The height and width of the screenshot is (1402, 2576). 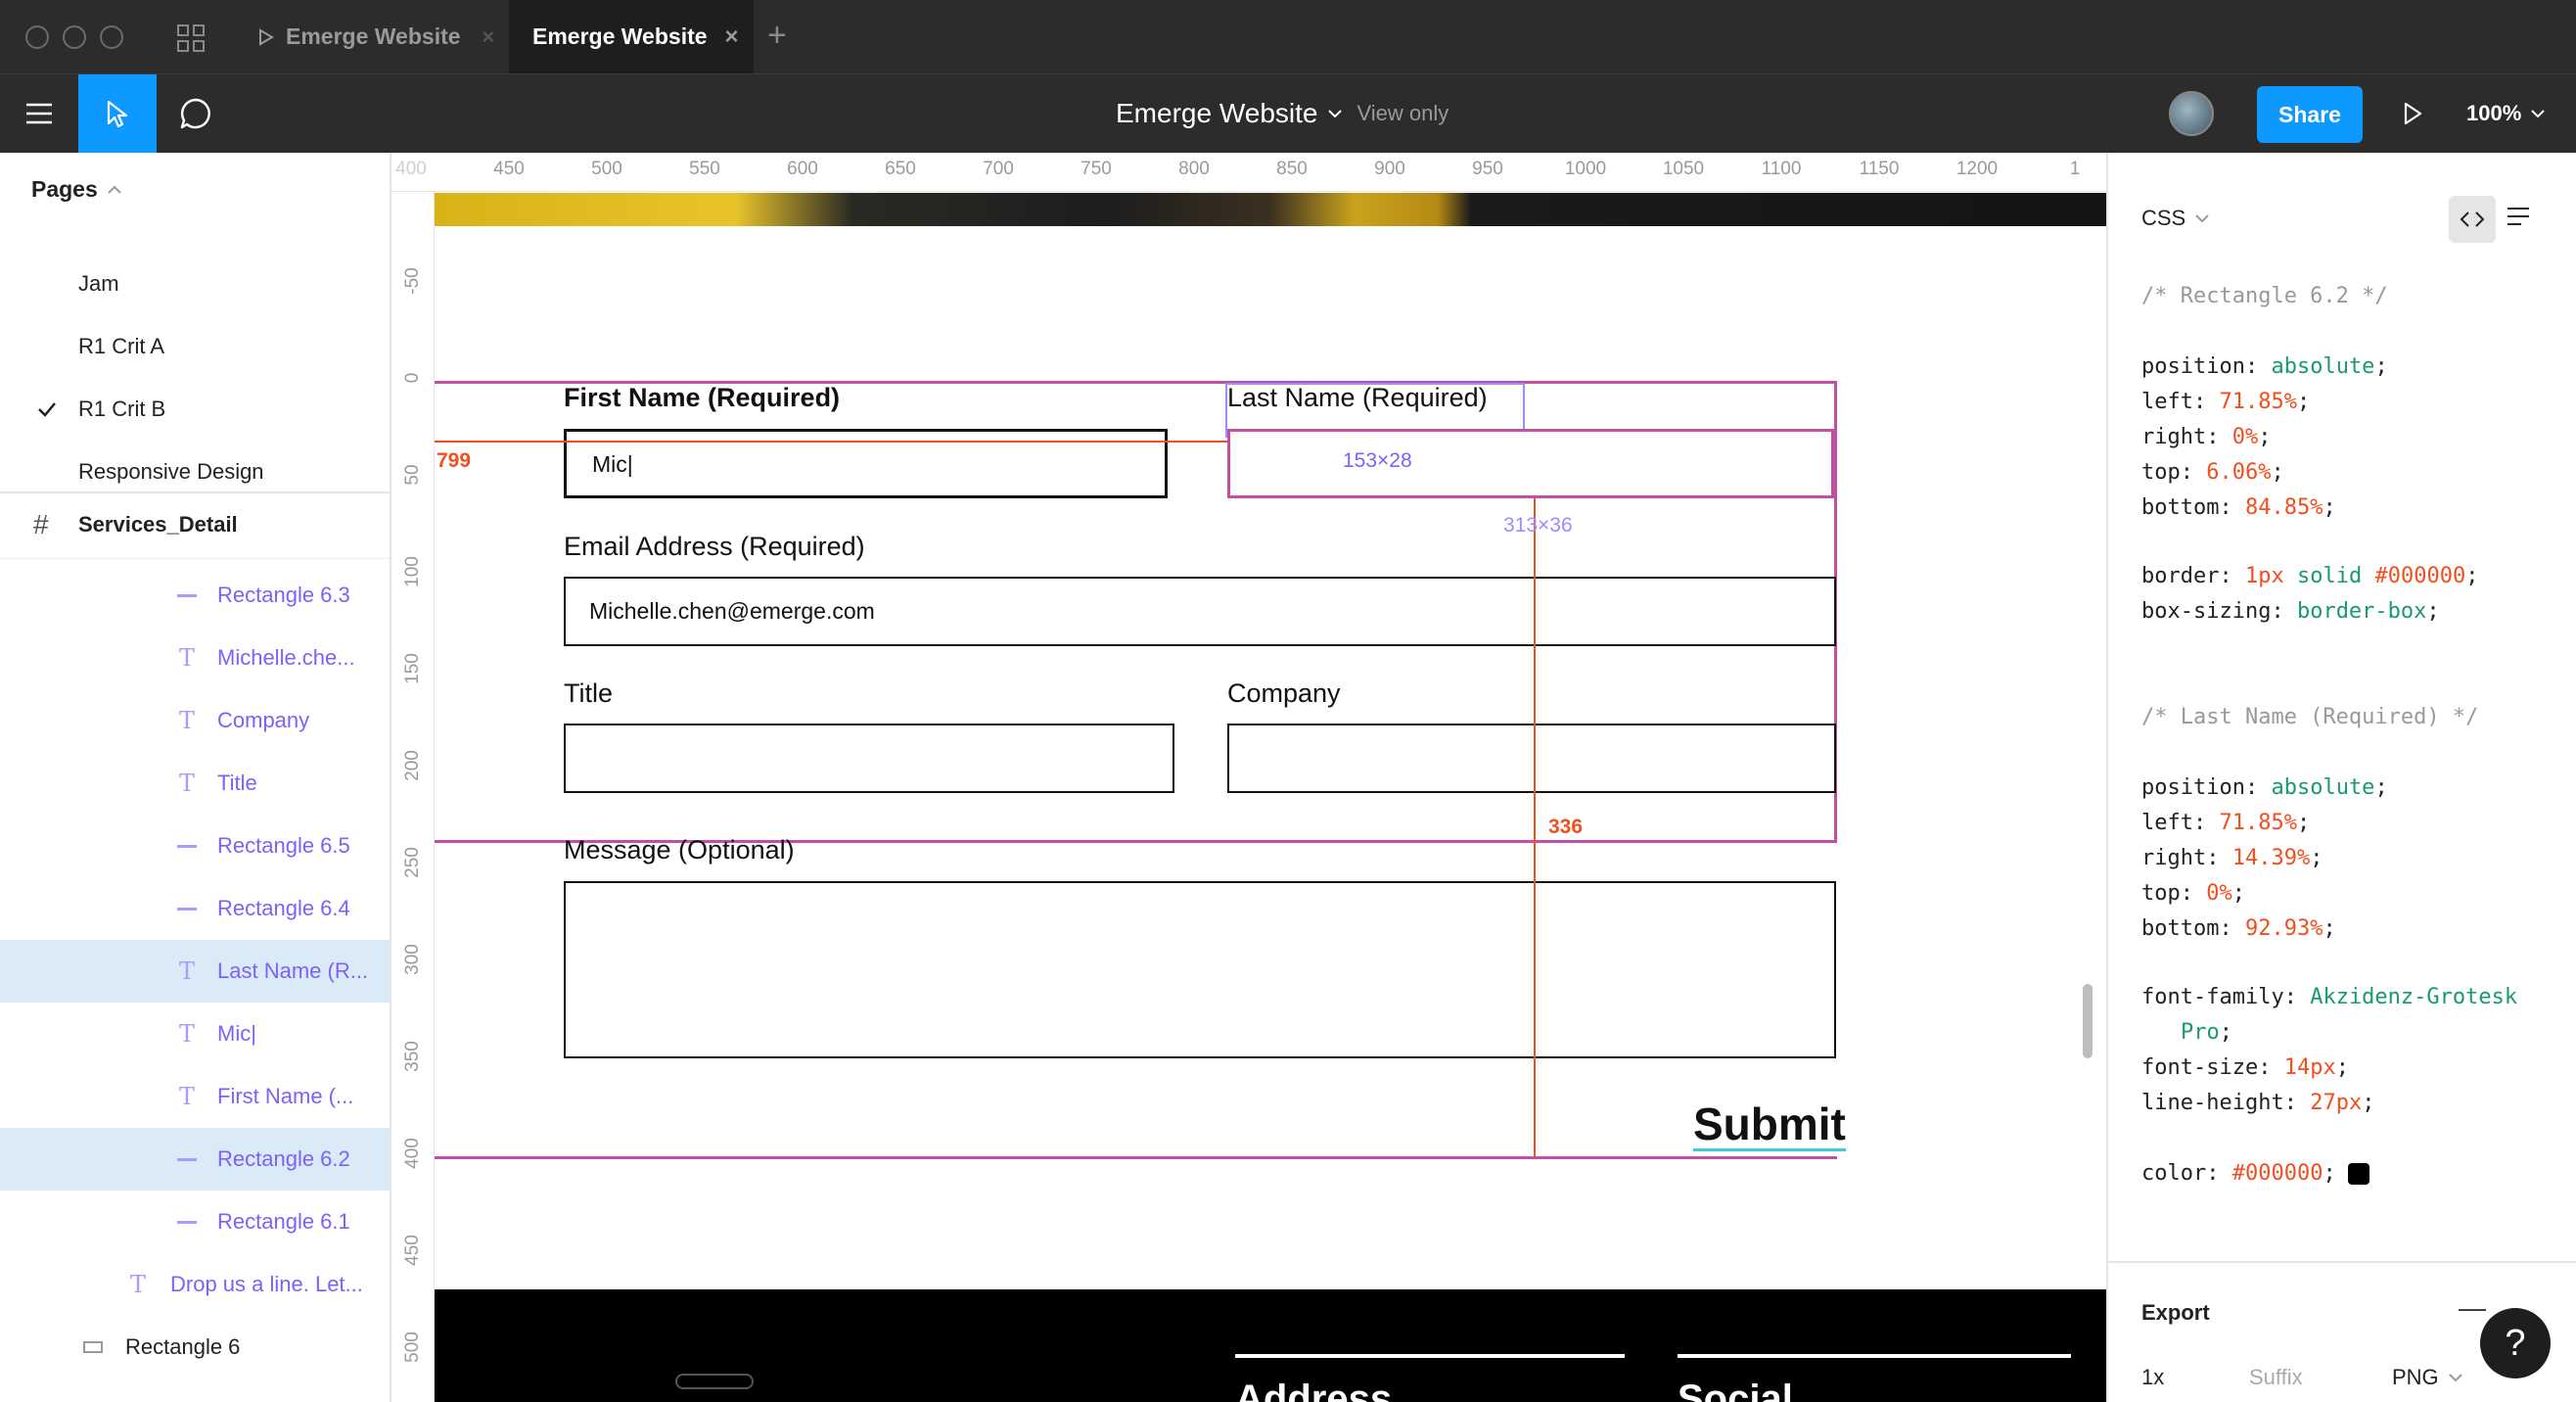 What do you see at coordinates (98, 284) in the screenshot?
I see `page-label: Jam` at bounding box center [98, 284].